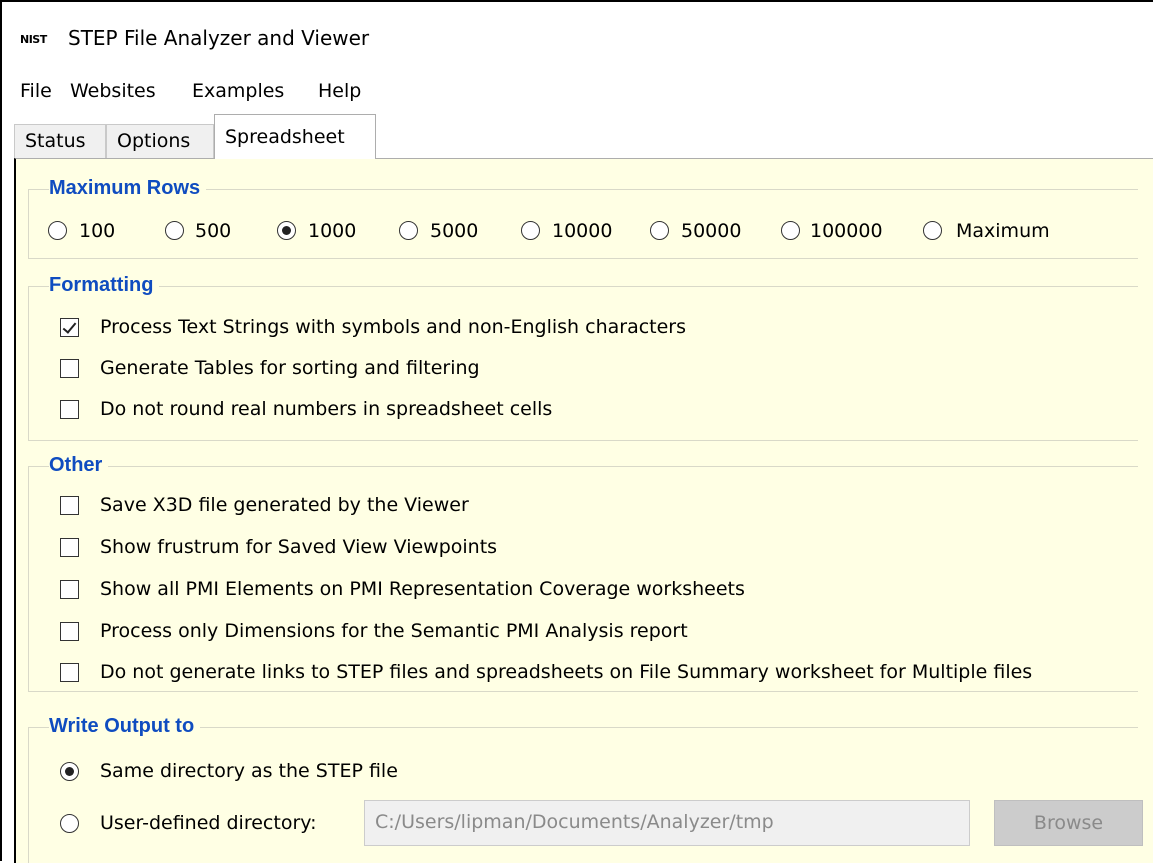 The width and height of the screenshot is (1153, 863). I want to click on rows-50000-radio, so click(659, 230).